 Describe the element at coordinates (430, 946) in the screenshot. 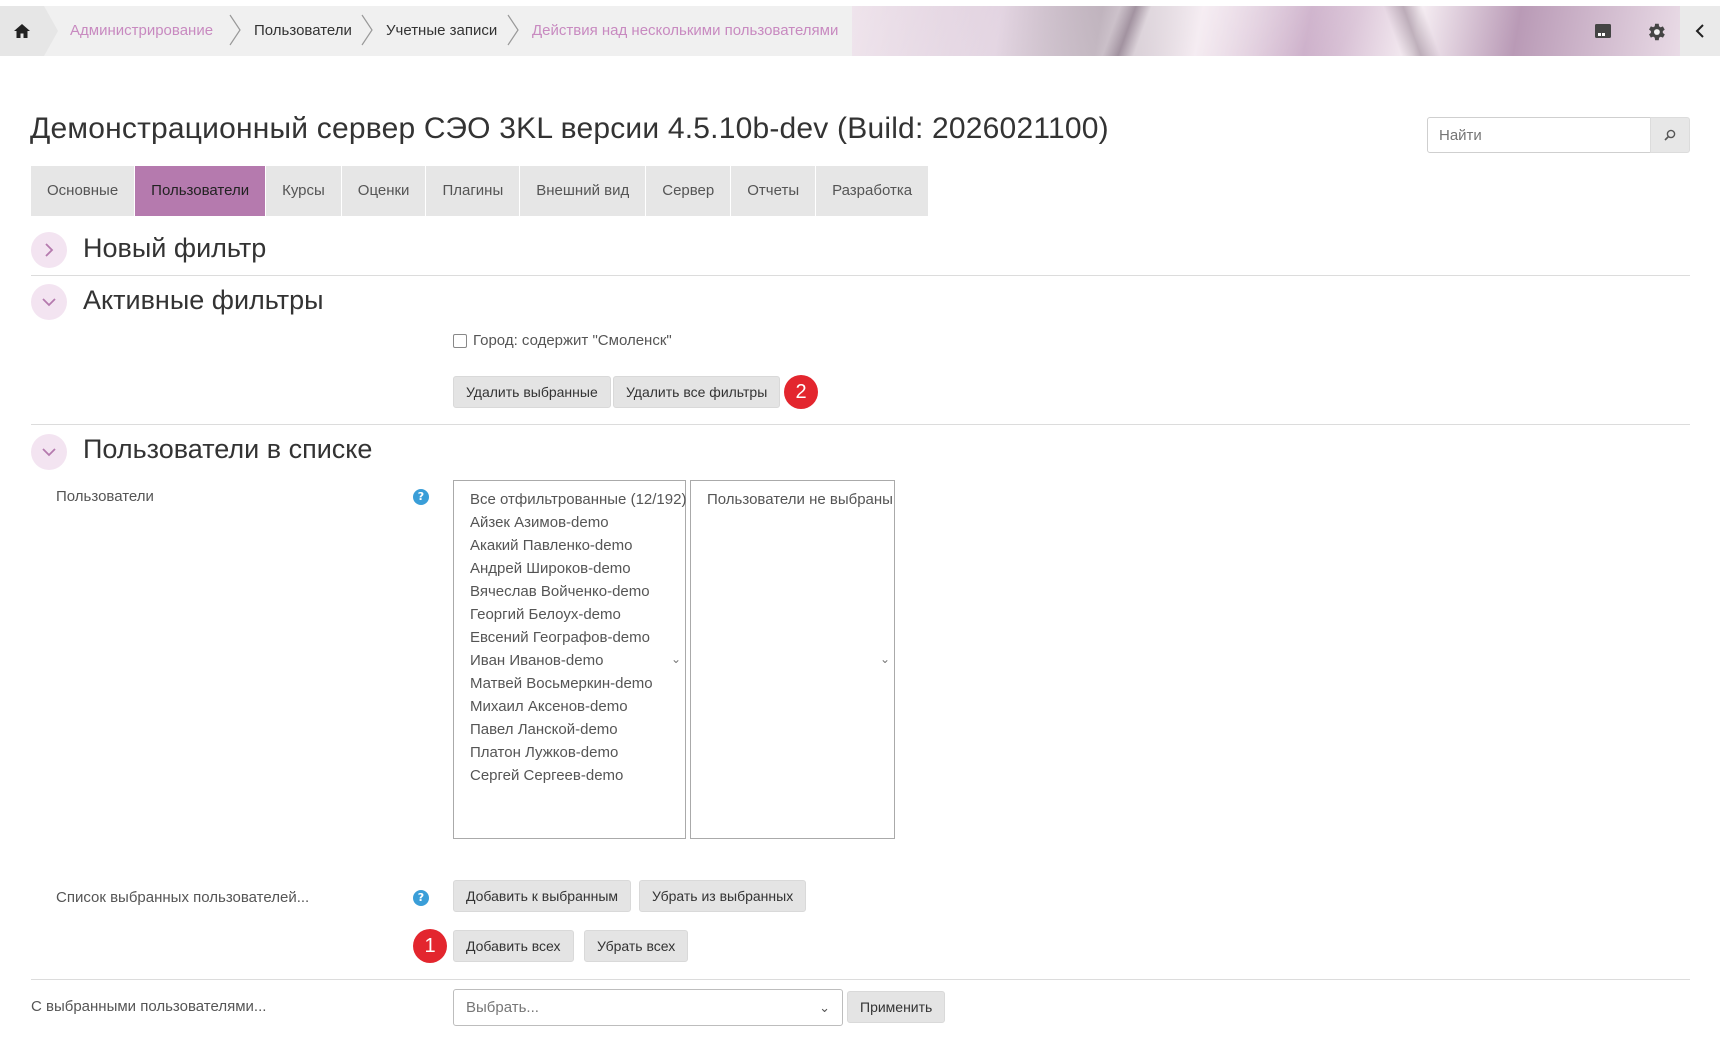

I see `annotation-badge-1: 1` at that location.